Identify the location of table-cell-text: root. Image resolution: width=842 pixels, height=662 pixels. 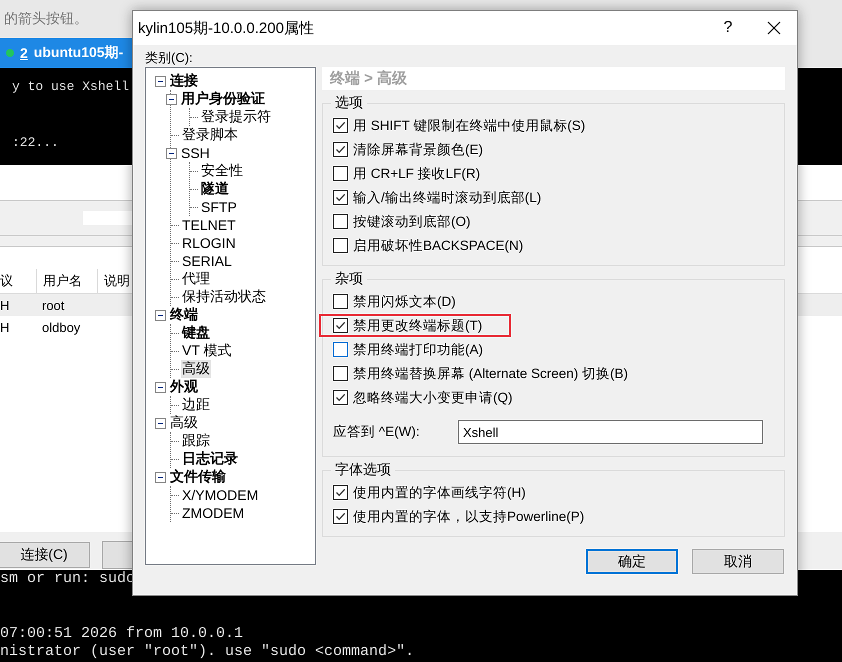
(53, 305).